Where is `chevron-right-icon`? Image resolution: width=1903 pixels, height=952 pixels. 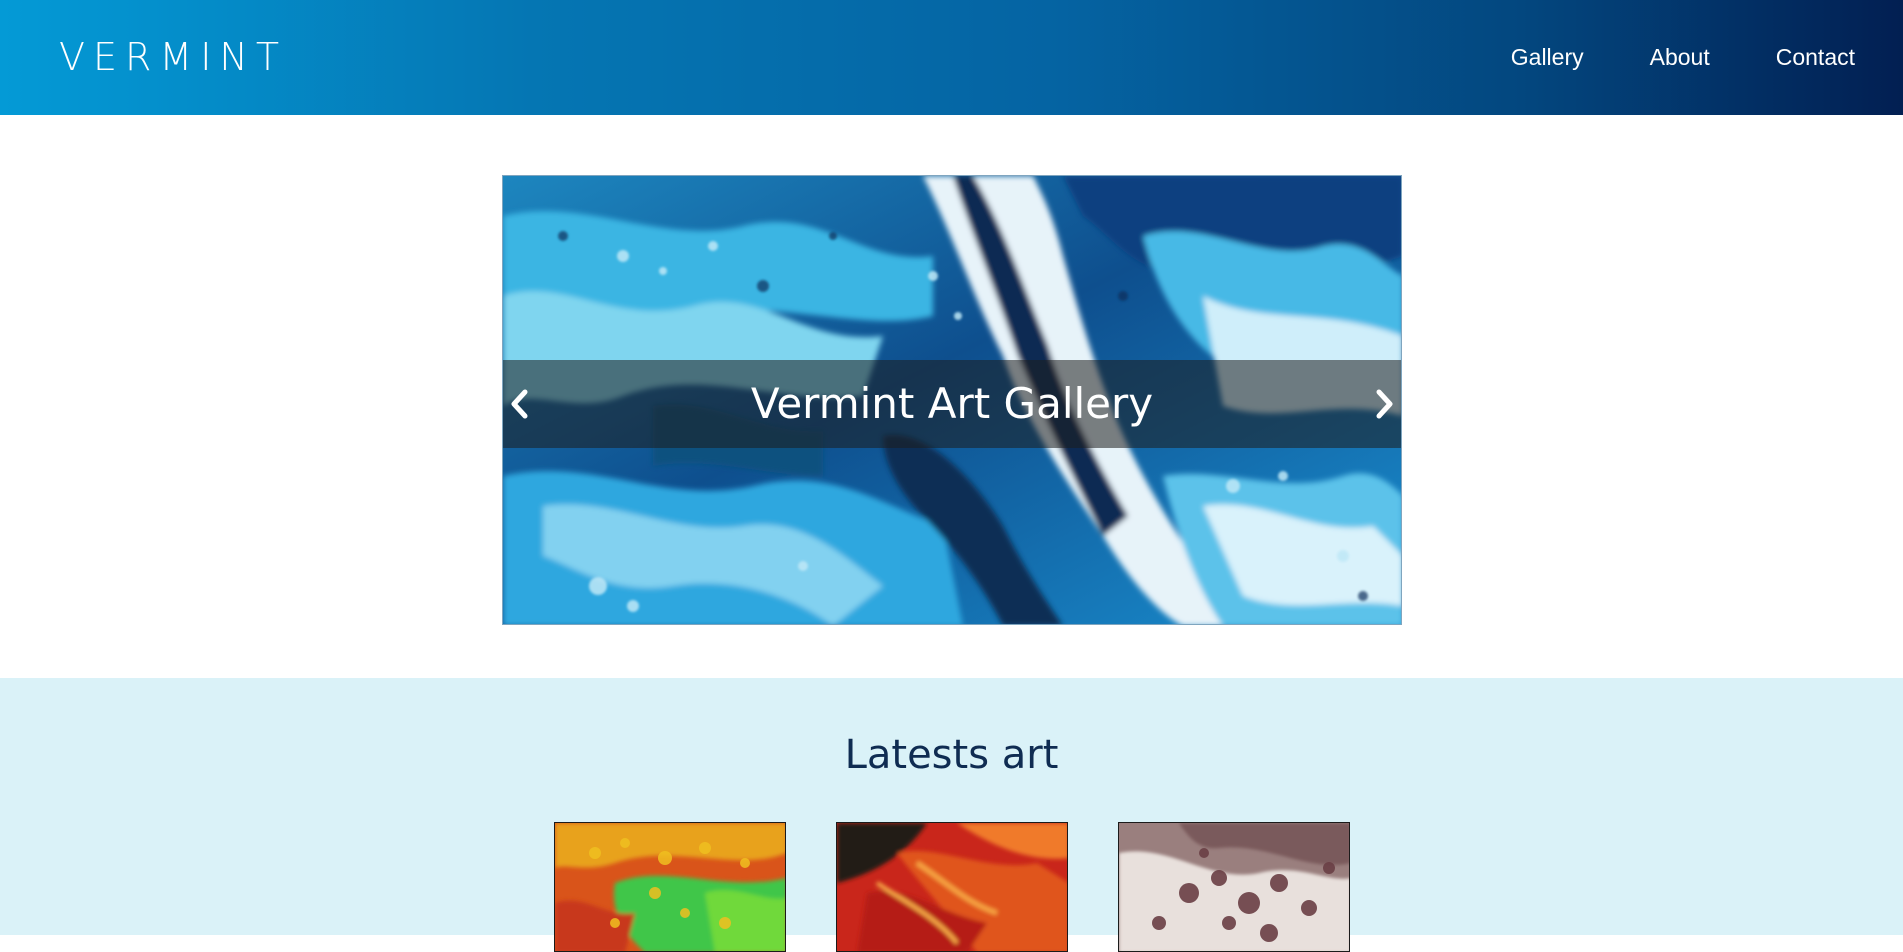
chevron-right-icon is located at coordinates (1384, 404).